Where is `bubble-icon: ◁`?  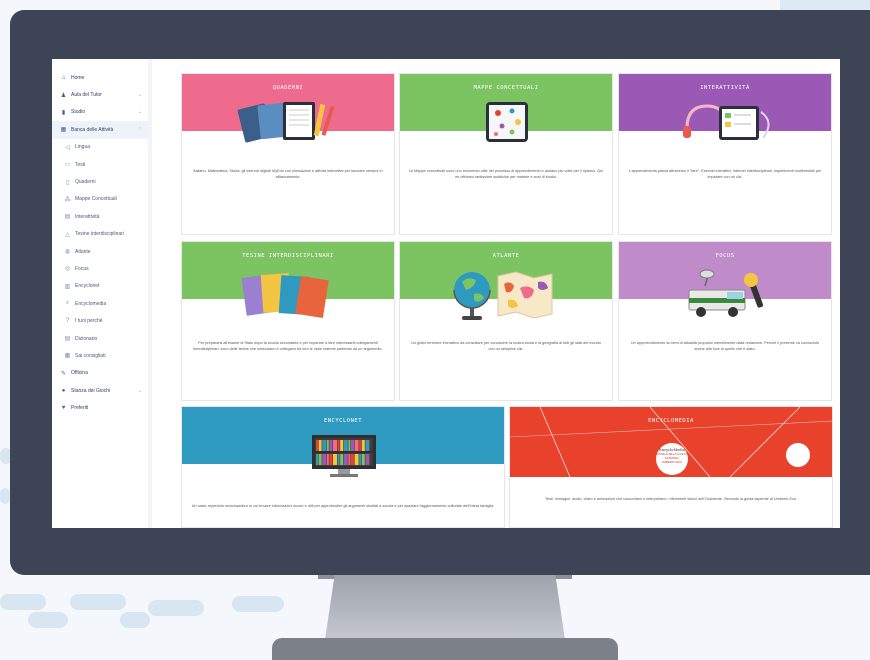
bubble-icon: ◁ is located at coordinates (67, 147).